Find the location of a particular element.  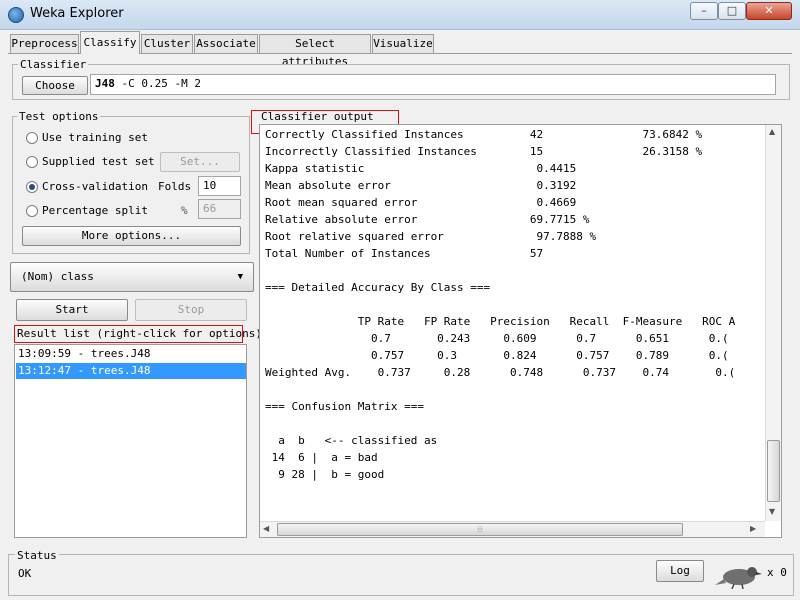

percentage-split-label: Percentage split is located at coordinates (95, 210).